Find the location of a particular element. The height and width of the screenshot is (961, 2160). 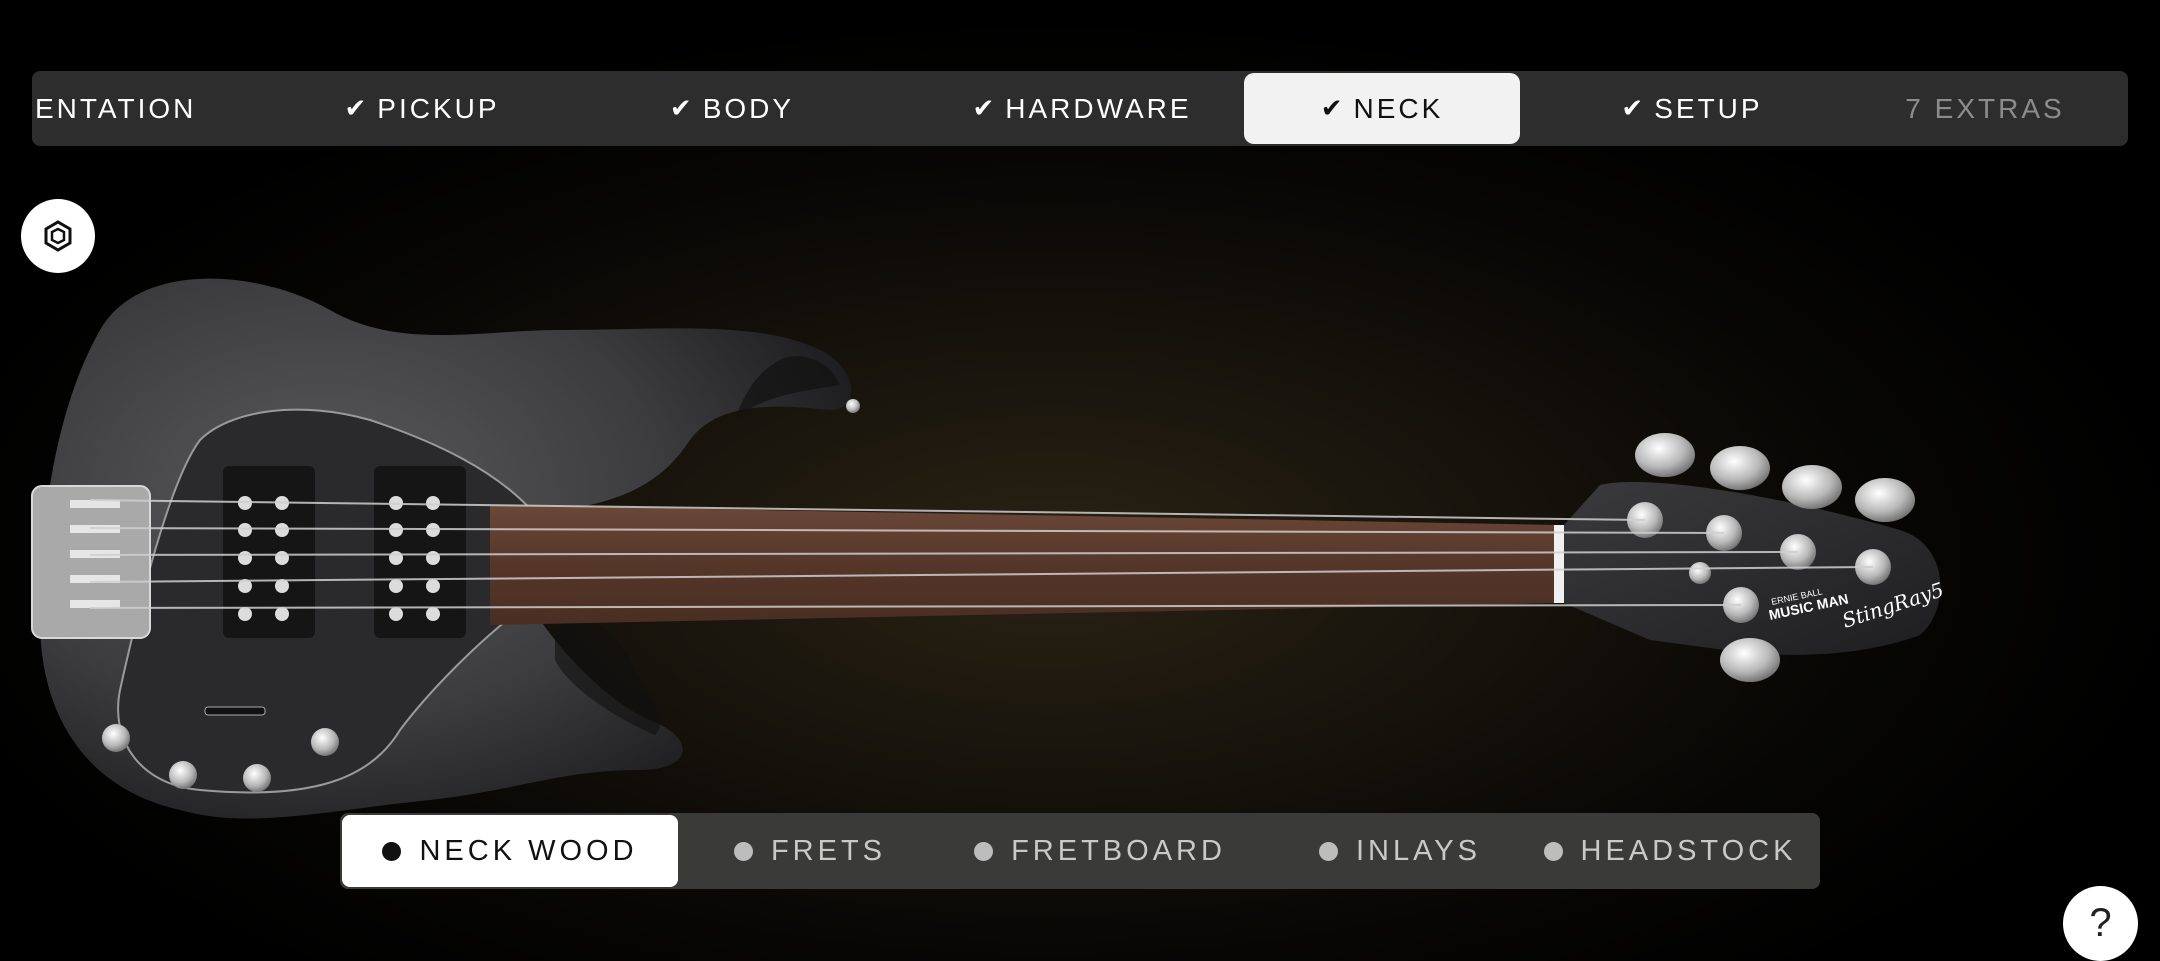

tab-setup: ✔ SETUP is located at coordinates (1692, 108).